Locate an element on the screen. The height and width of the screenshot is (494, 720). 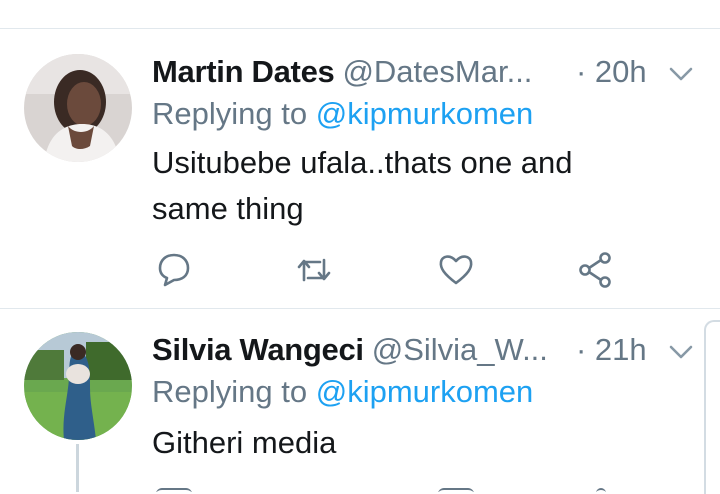
tweet-header: Martin Dates @DatesMar... · 20h is located at coordinates (432, 74).